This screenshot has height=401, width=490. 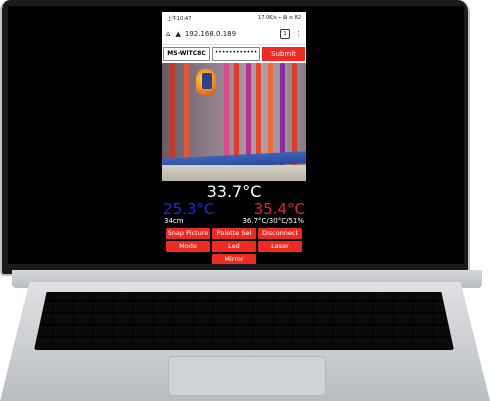 I want to click on min-max-row: 25.3°C 35.4°C, so click(x=234, y=209).